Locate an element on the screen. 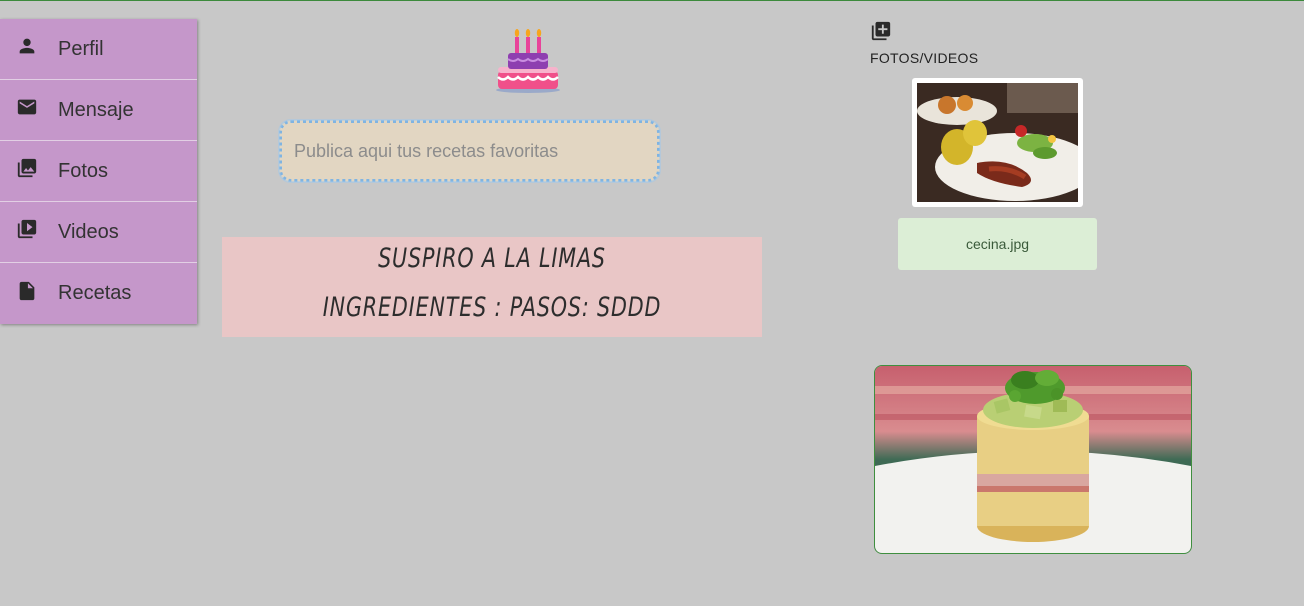 The width and height of the screenshot is (1304, 606). sidebar-item-videos: Videos is located at coordinates (98, 232).